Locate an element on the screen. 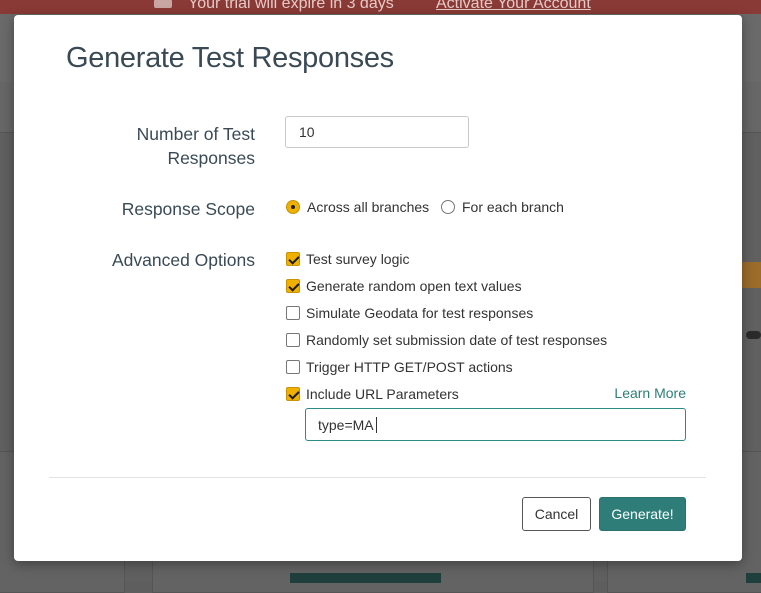 The width and height of the screenshot is (761, 593). radio-unselected-icon is located at coordinates (448, 207).